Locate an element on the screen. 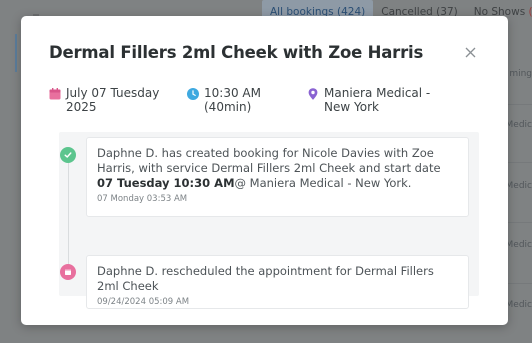 This screenshot has width=532, height=343. booking-time: 10:30 AM (40min) is located at coordinates (242, 100).